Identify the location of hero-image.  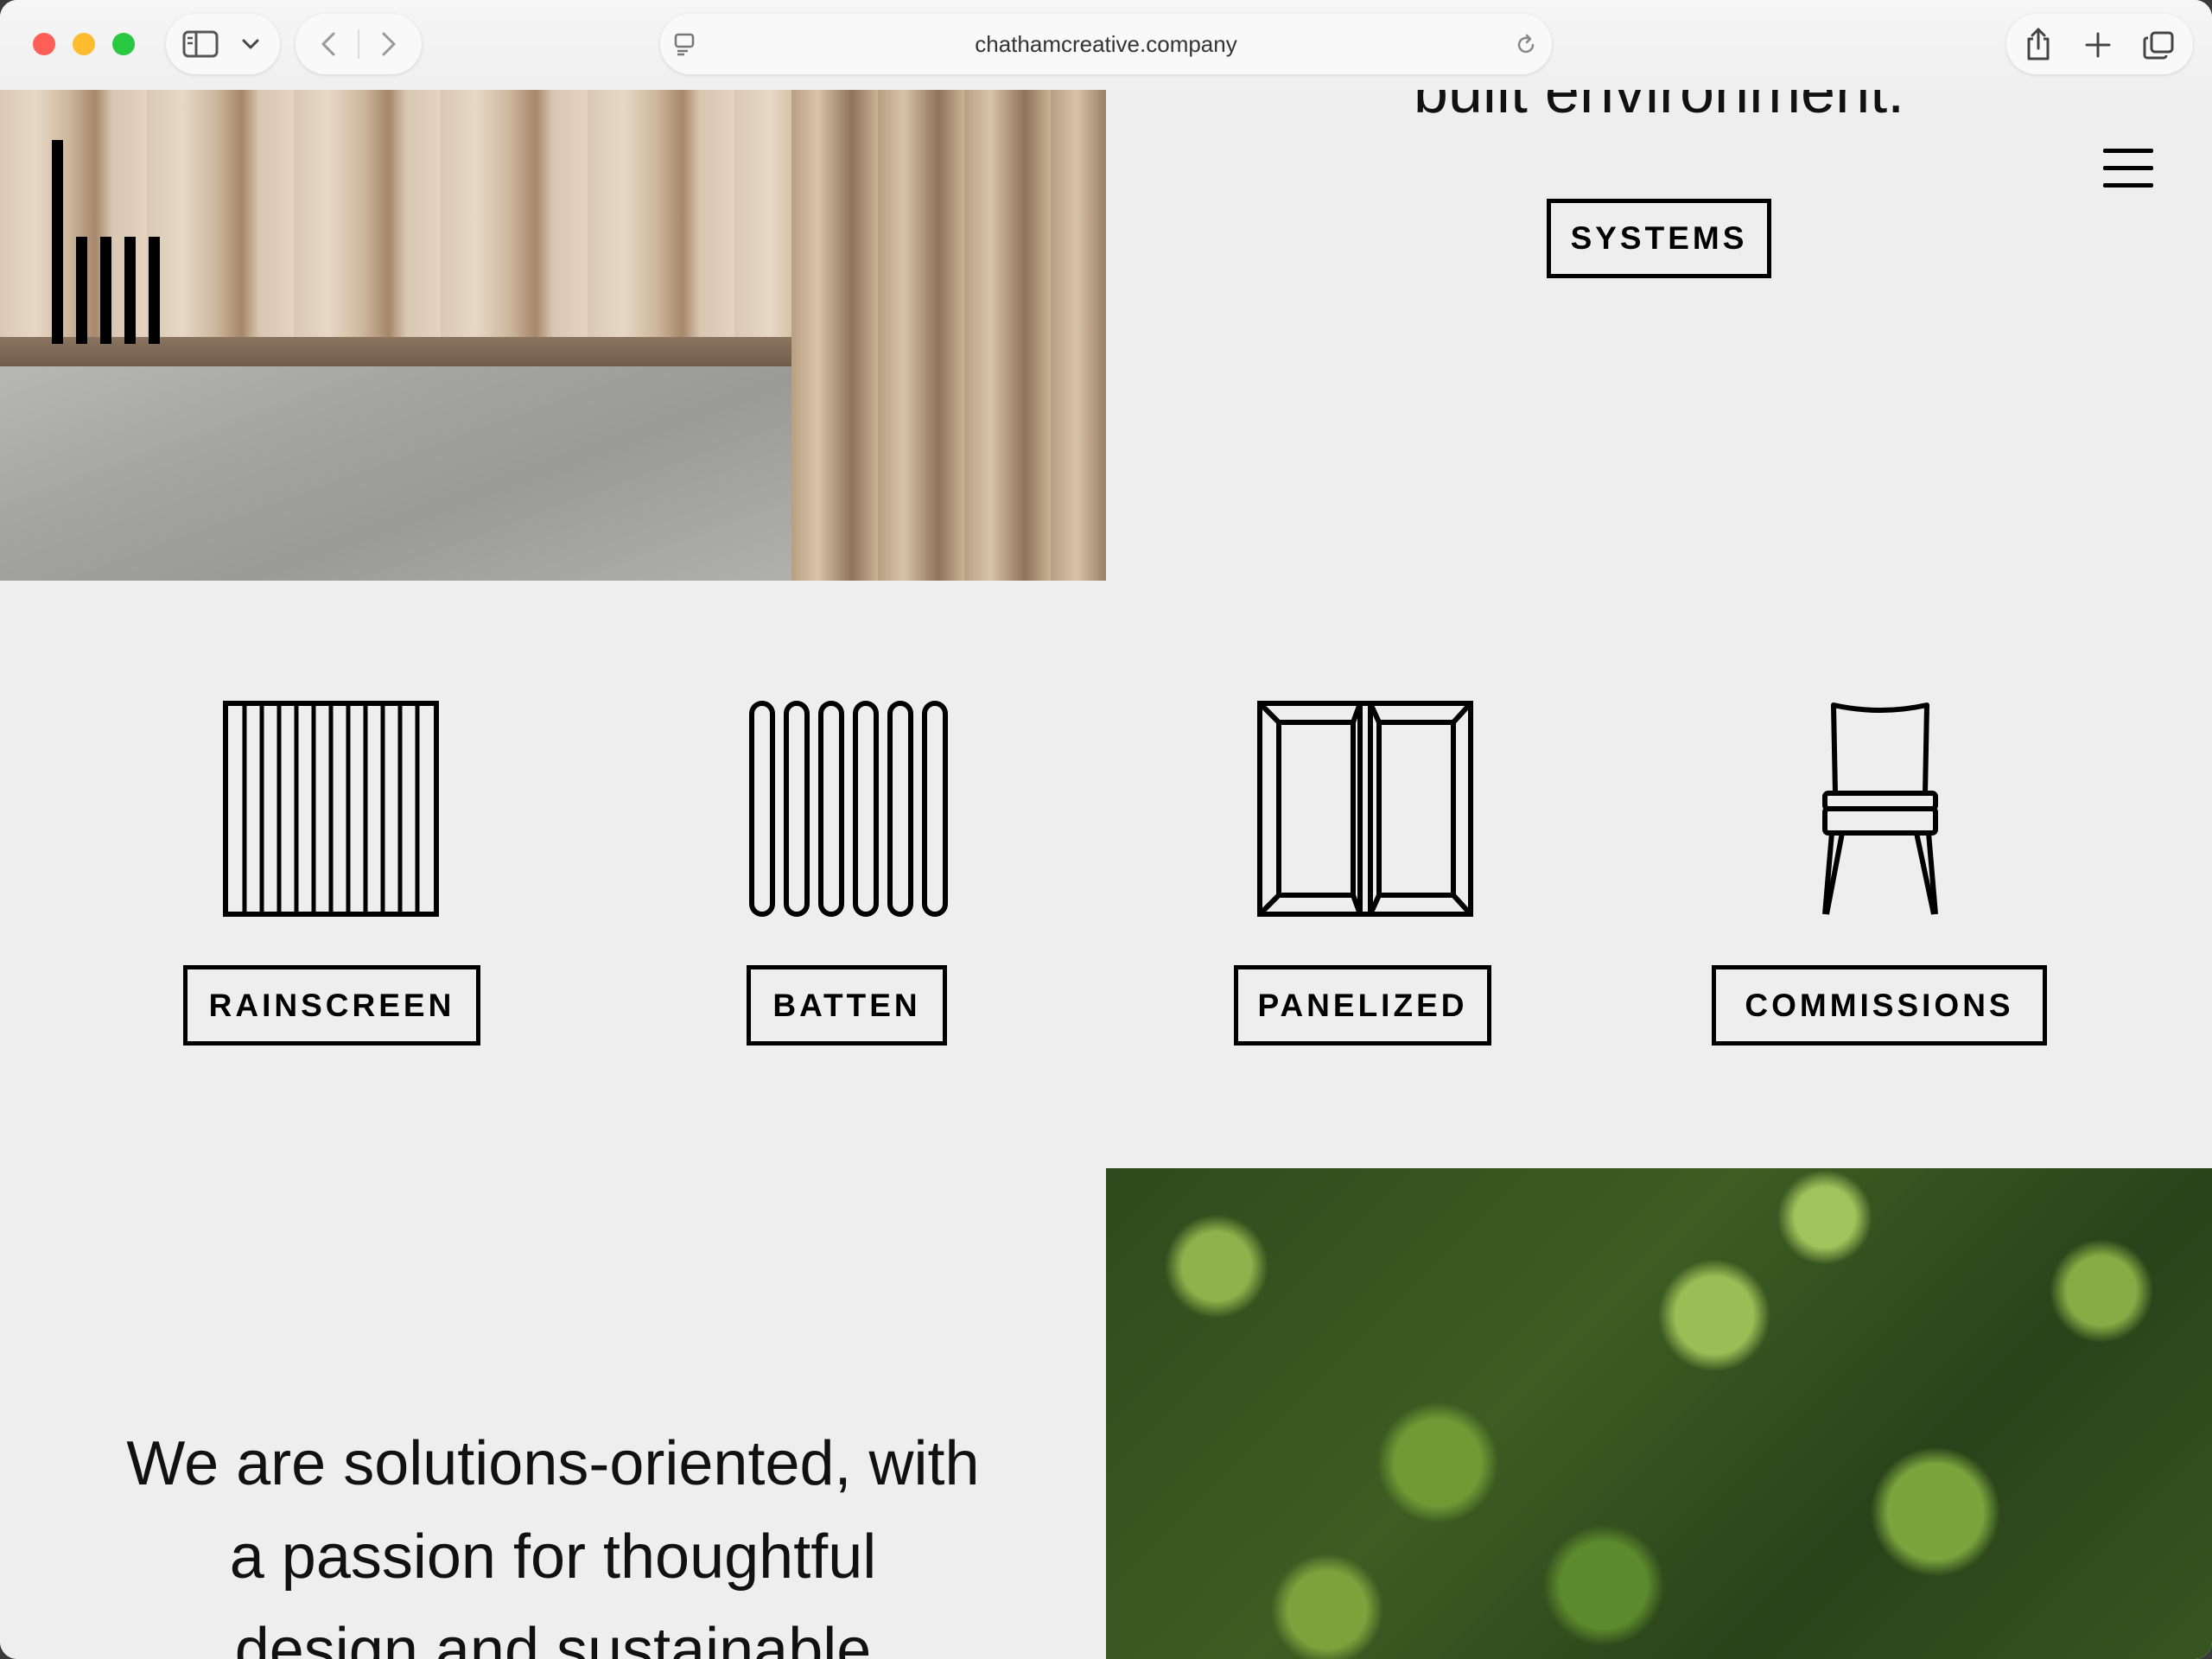
(553, 335).